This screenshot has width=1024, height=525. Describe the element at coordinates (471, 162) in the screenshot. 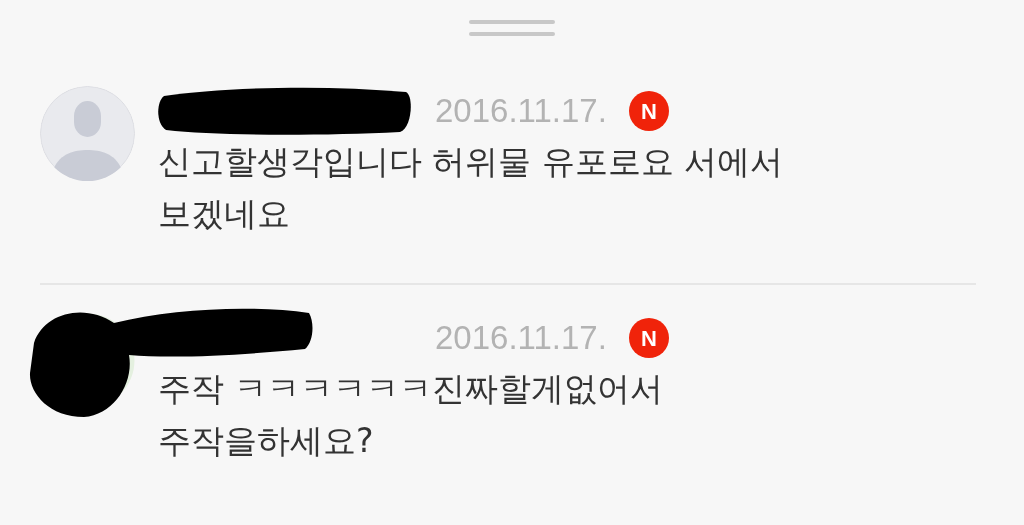

I see `comment-text: 신고할생각입니다 허위물 유포로요 서에서` at that location.